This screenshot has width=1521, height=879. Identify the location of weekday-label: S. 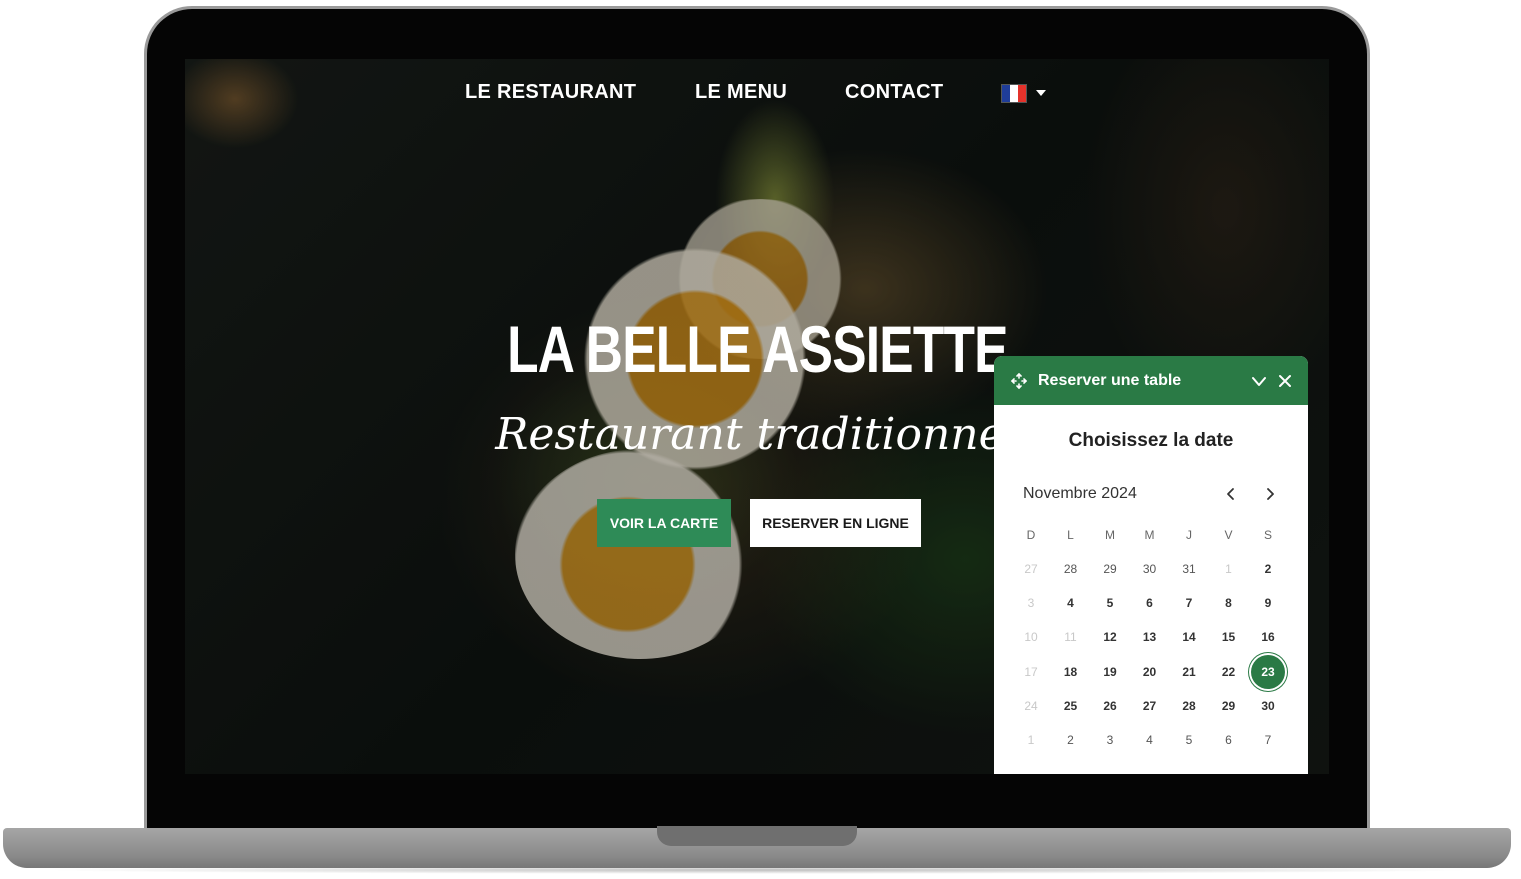
(1267, 535).